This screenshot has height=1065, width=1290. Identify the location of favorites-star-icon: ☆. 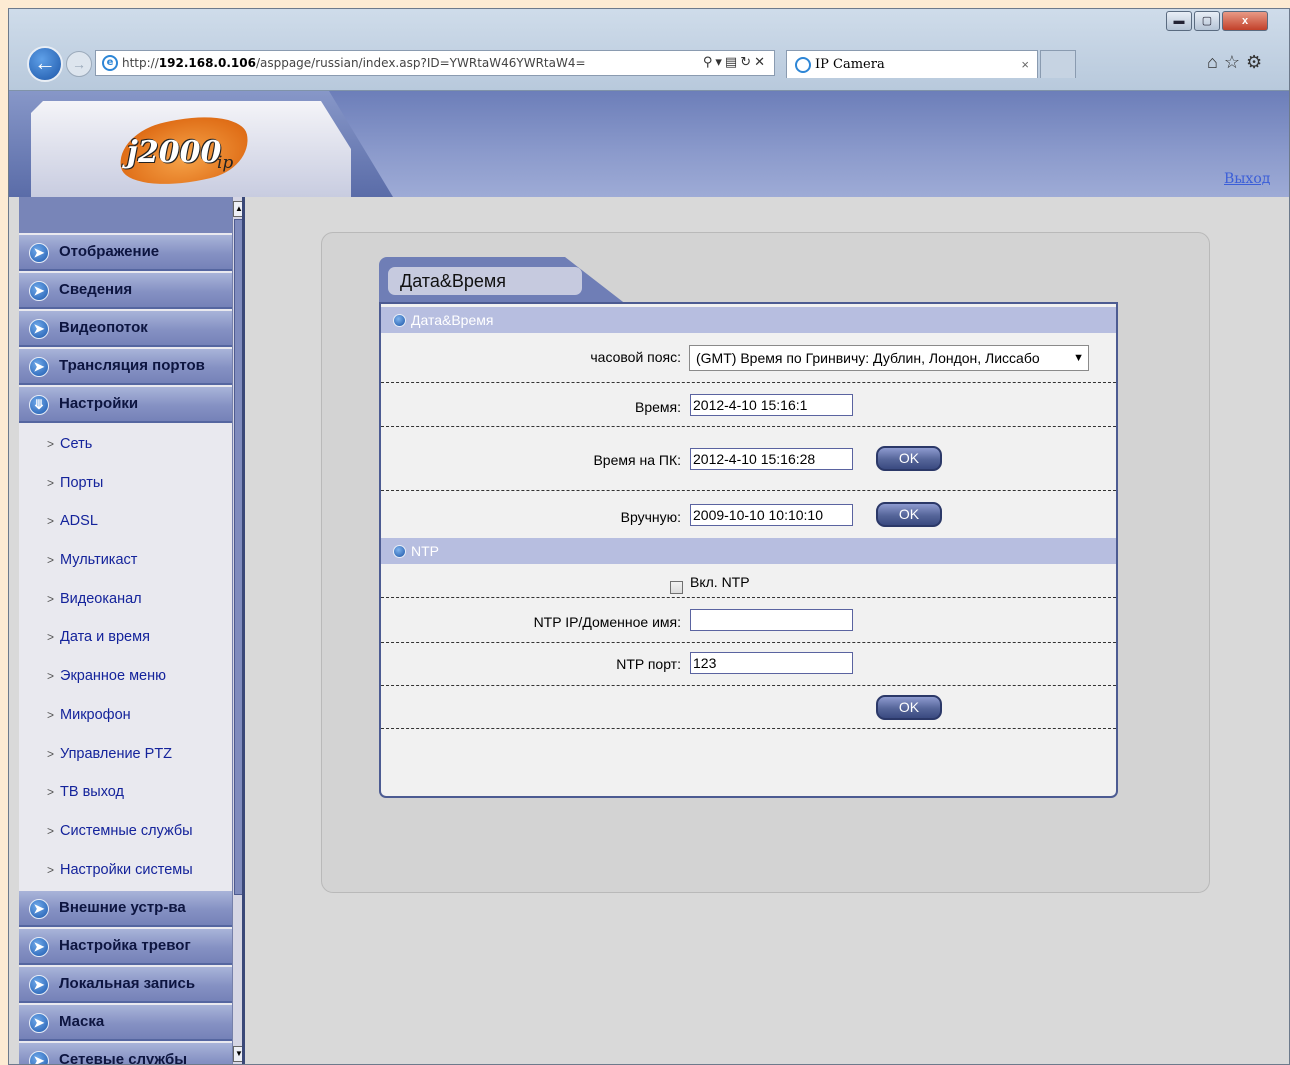
(1235, 62).